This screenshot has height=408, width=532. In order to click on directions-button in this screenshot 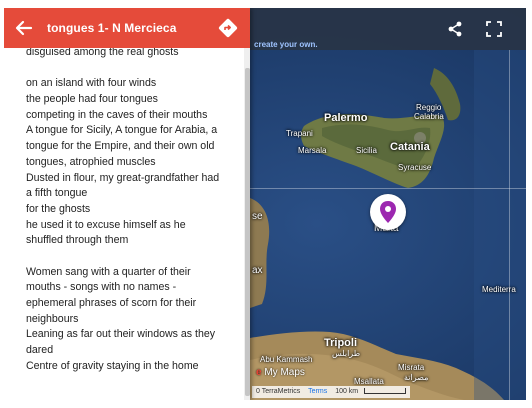, I will do `click(228, 28)`.